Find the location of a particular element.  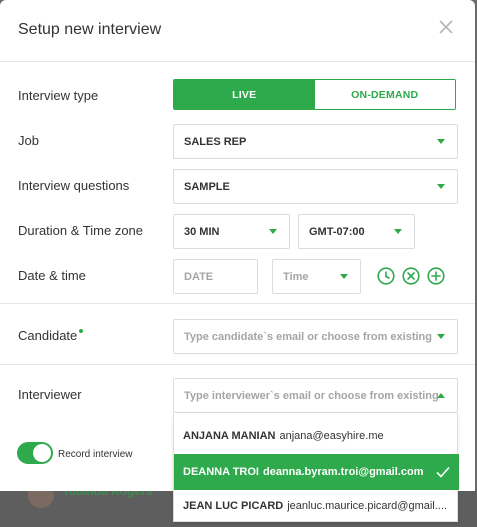

clock-icon is located at coordinates (386, 276).